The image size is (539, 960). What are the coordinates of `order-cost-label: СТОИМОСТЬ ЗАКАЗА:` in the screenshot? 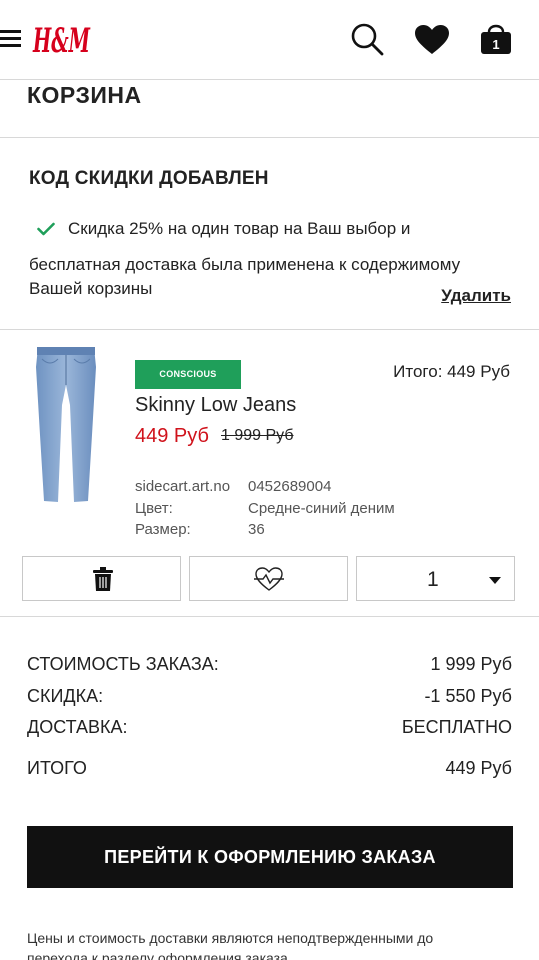 It's located at (123, 664).